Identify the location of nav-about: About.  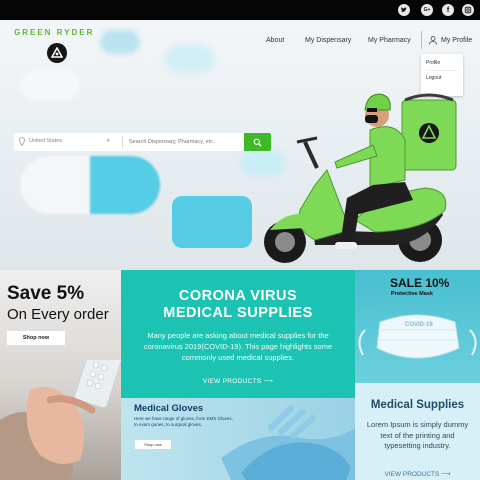
(275, 40).